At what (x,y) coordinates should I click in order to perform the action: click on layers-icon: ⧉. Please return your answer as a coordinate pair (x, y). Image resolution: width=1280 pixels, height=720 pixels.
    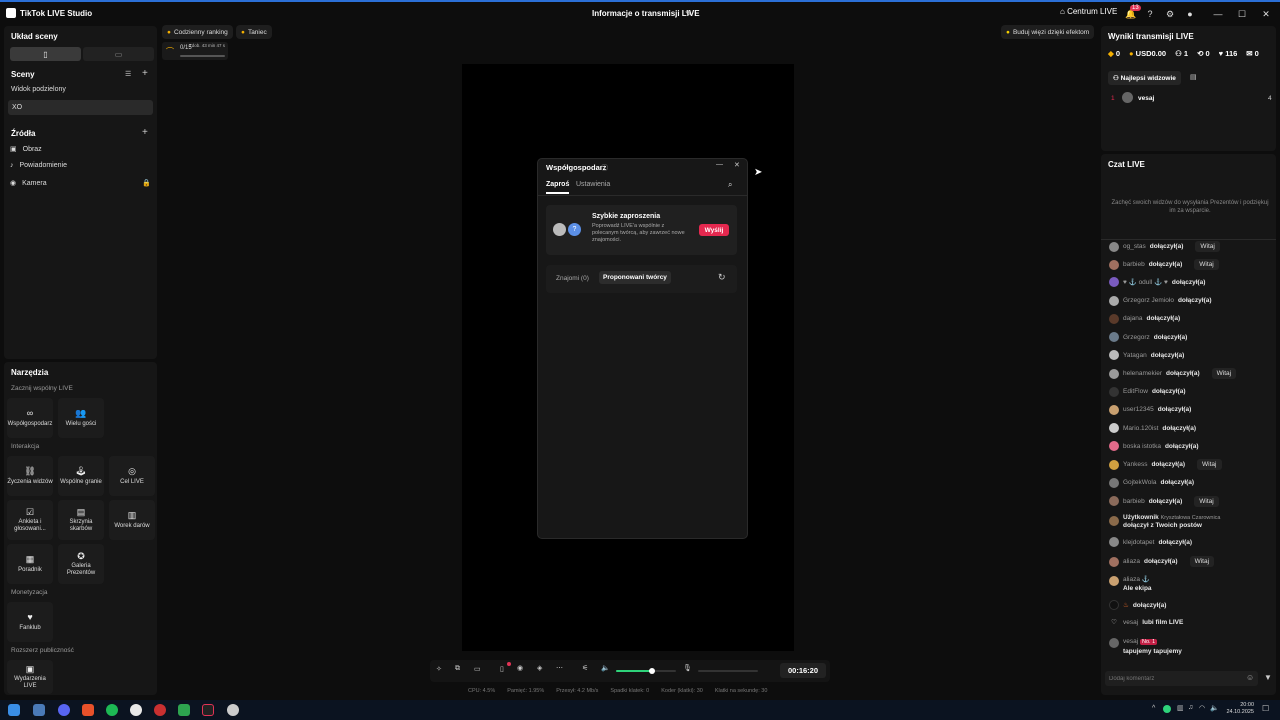
    Looking at the image, I should click on (457, 669).